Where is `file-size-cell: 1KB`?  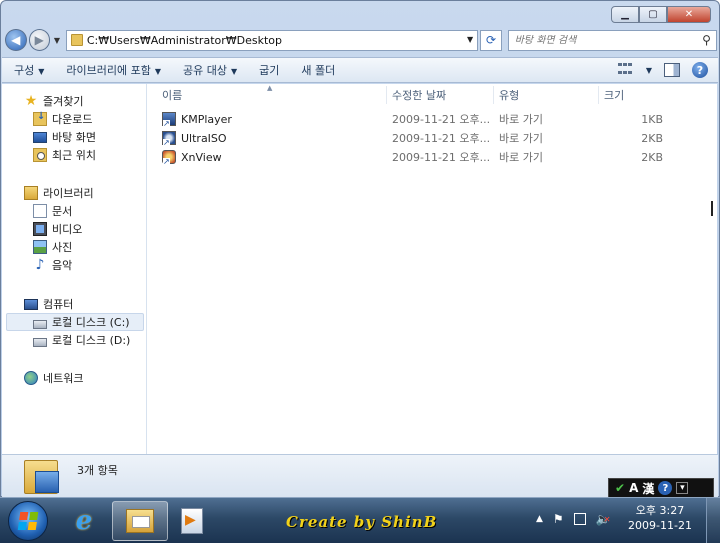 file-size-cell: 1KB is located at coordinates (652, 119).